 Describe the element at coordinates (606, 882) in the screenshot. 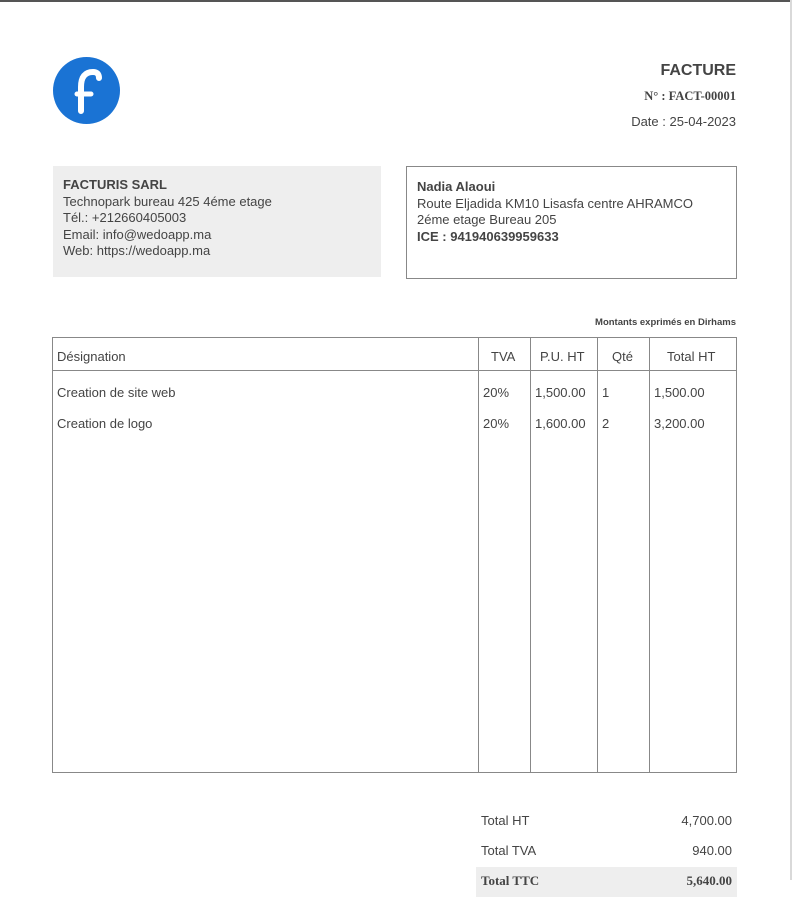

I see `total-ttc-row: Total TTC 5,640.00` at that location.